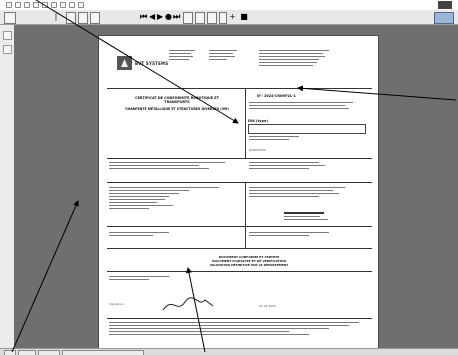 The width and height of the screenshot is (458, 355). Describe the element at coordinates (276, 96) in the screenshot. I see `certificate-number: N°: 2024-CRN9F2L-1` at that location.